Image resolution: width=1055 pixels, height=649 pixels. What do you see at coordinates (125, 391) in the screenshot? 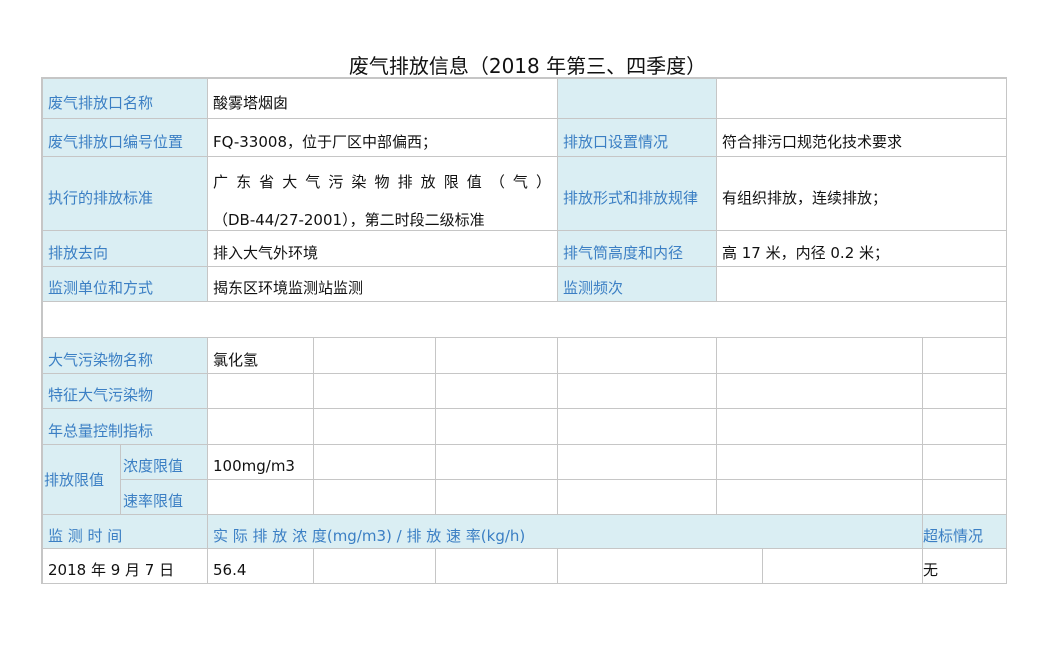
I see `special-pollutant-label: 特征大气污染物` at bounding box center [125, 391].